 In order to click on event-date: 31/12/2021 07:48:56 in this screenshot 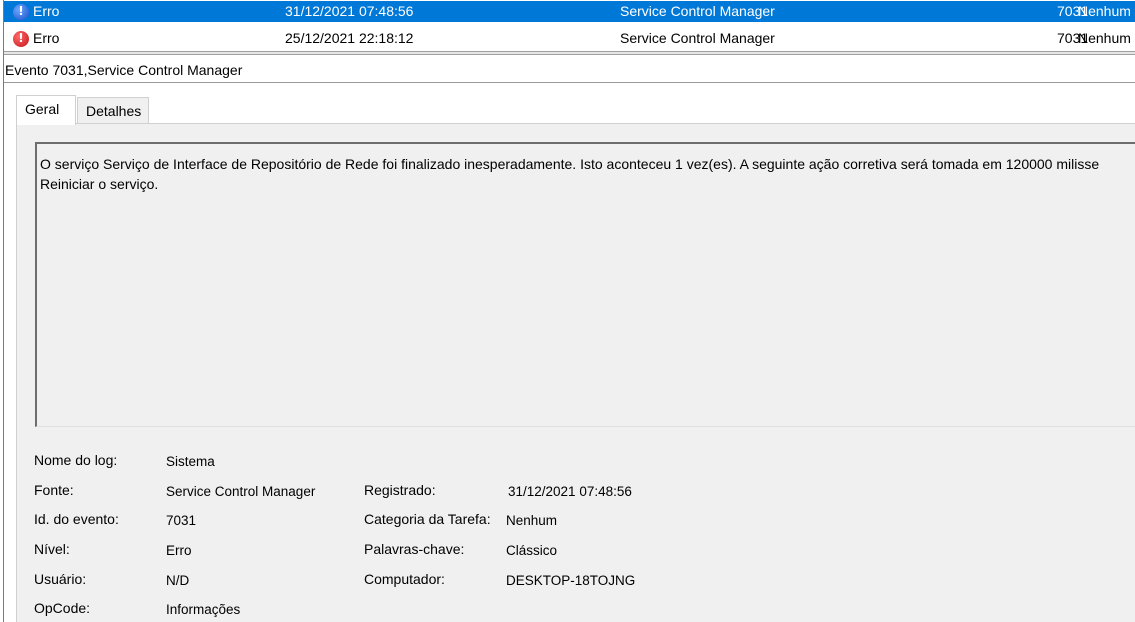, I will do `click(349, 11)`.